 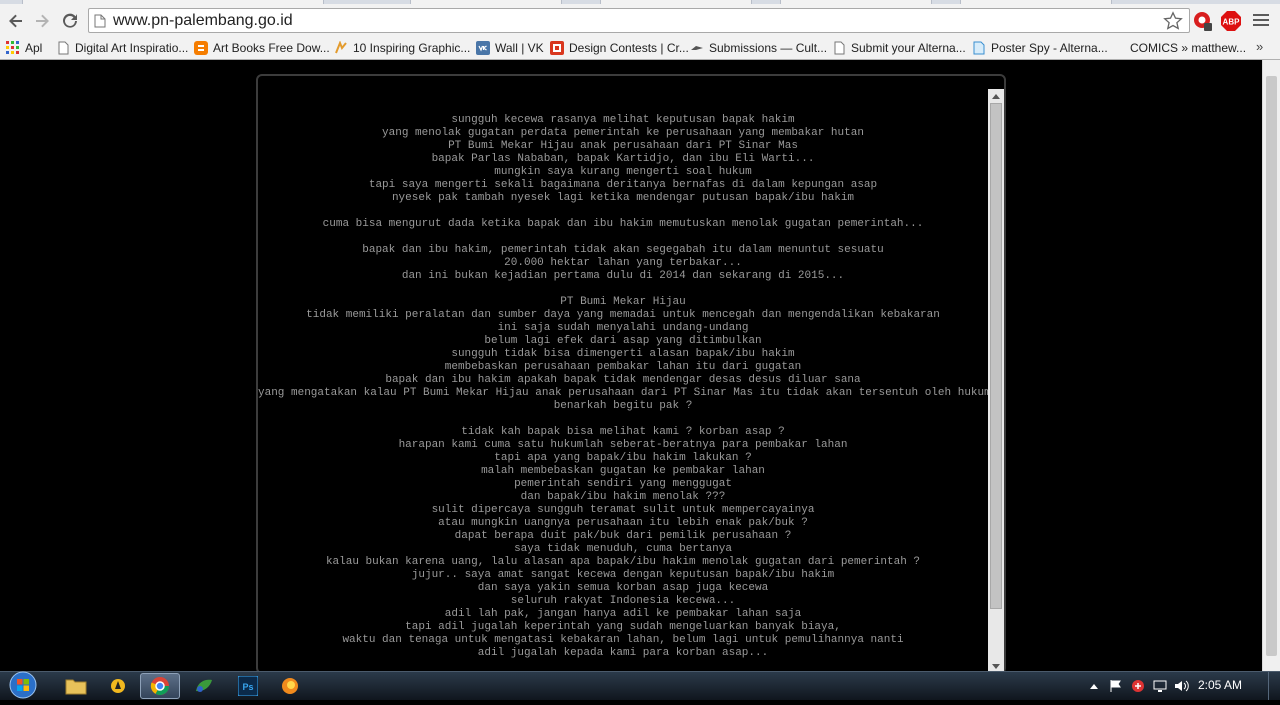 What do you see at coordinates (16, 21) in the screenshot?
I see `back-button` at bounding box center [16, 21].